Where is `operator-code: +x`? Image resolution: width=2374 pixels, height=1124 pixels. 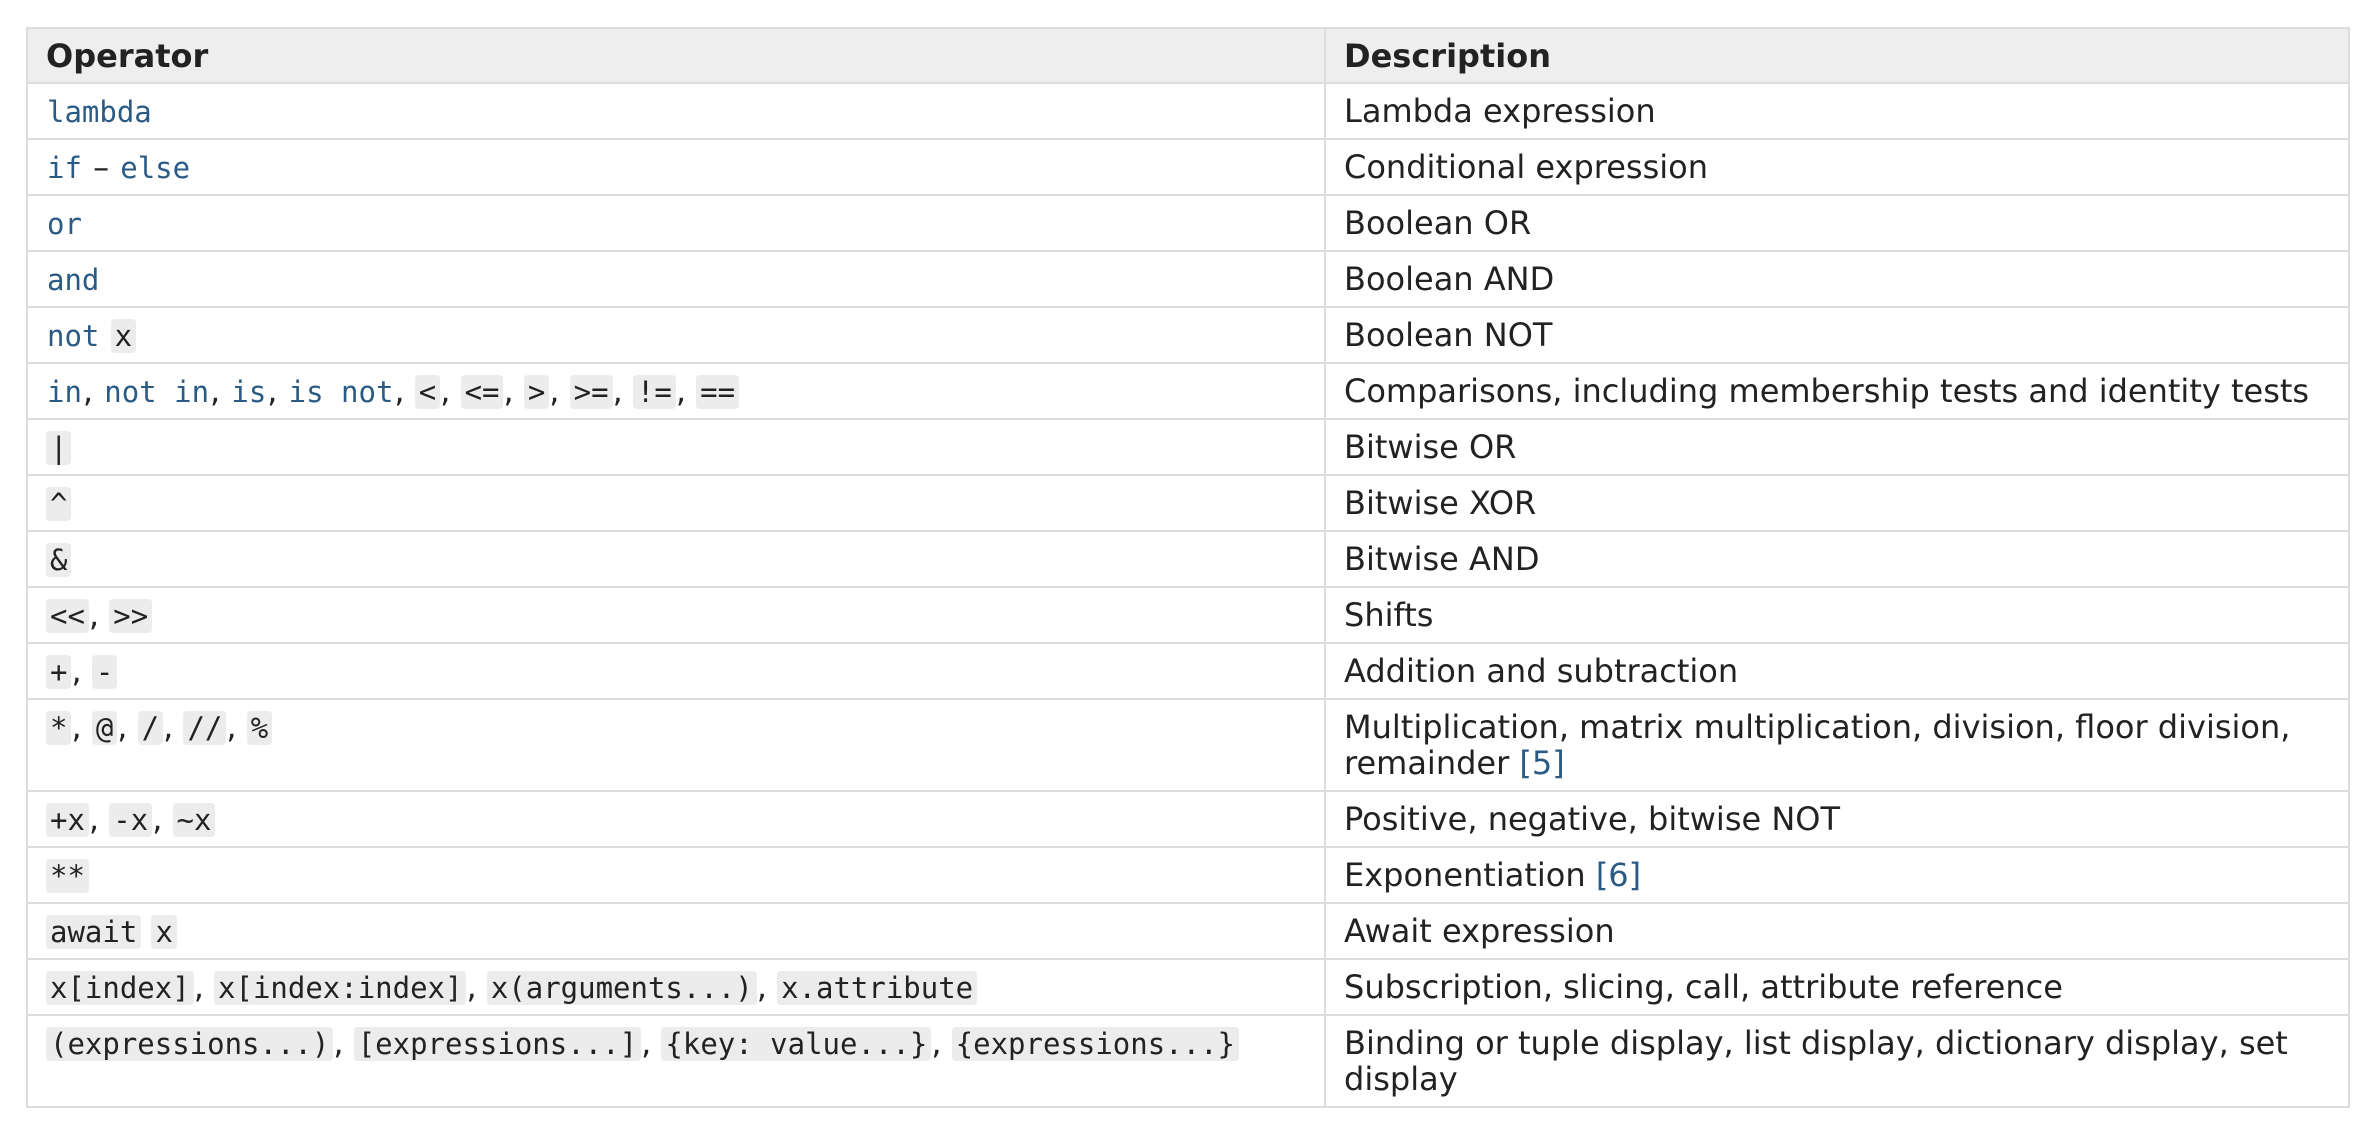 operator-code: +x is located at coordinates (67, 820).